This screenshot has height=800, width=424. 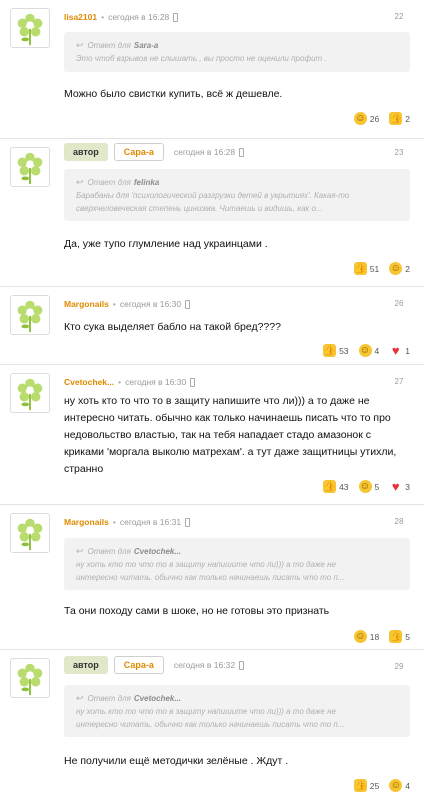 I want to click on comment-meta: Margonails • сегодня в 16:30, so click(x=127, y=304).